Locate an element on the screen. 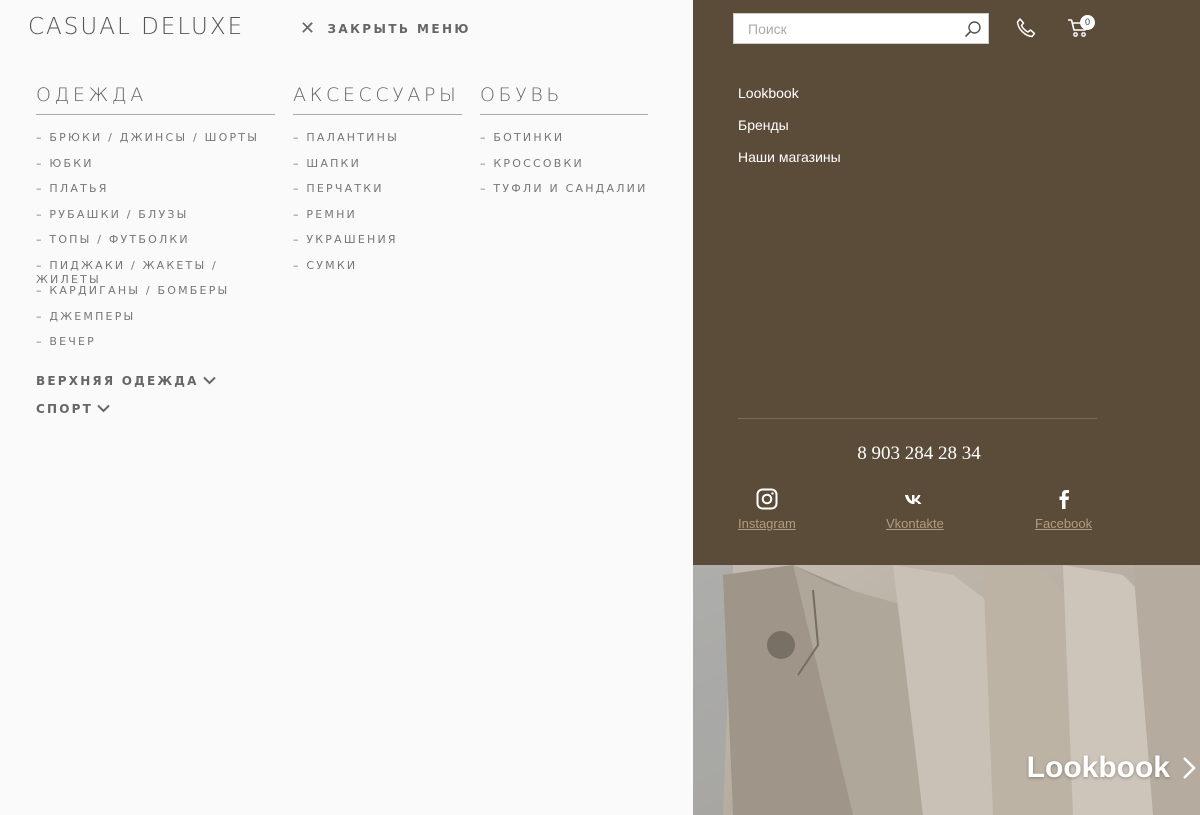 This screenshot has height=815, width=1200. vkontakte-label: Vkontakte is located at coordinates (915, 523).